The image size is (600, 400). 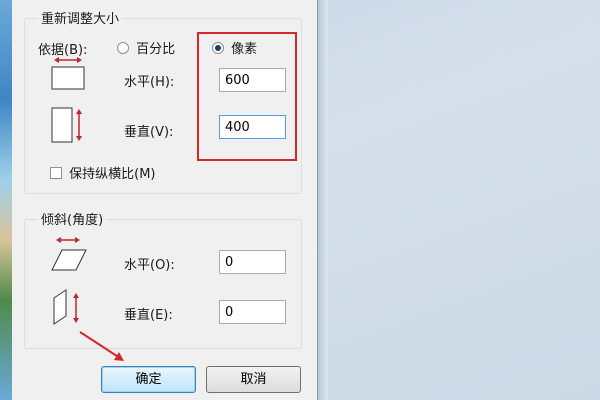 What do you see at coordinates (247, 96) in the screenshot?
I see `highlight-annotation-box` at bounding box center [247, 96].